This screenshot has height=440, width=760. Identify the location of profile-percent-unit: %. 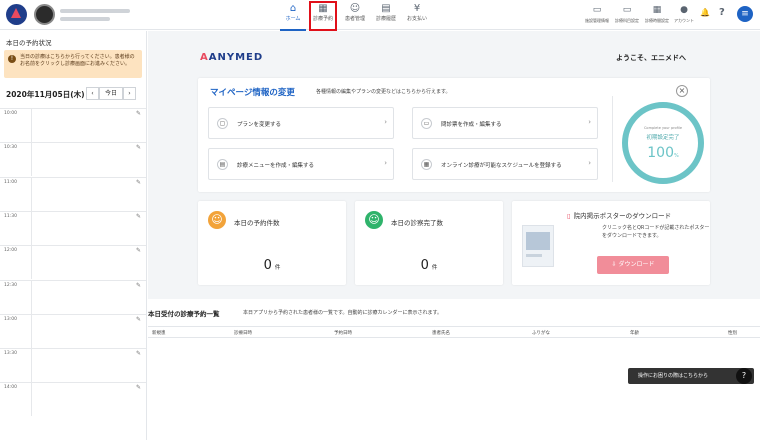
(676, 156).